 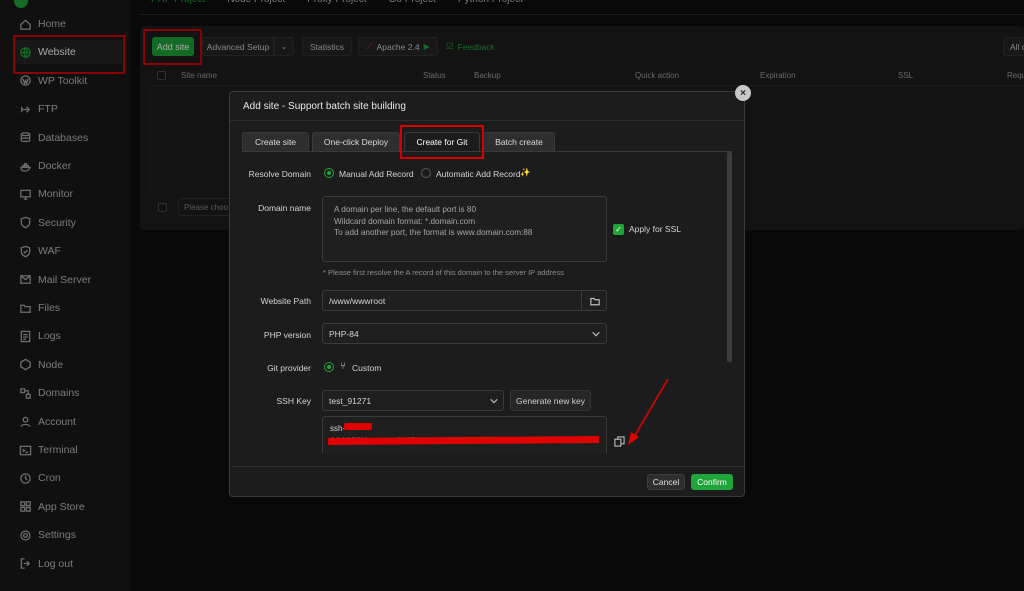 What do you see at coordinates (525, 172) in the screenshot?
I see `sparkle-icon: ✨` at bounding box center [525, 172].